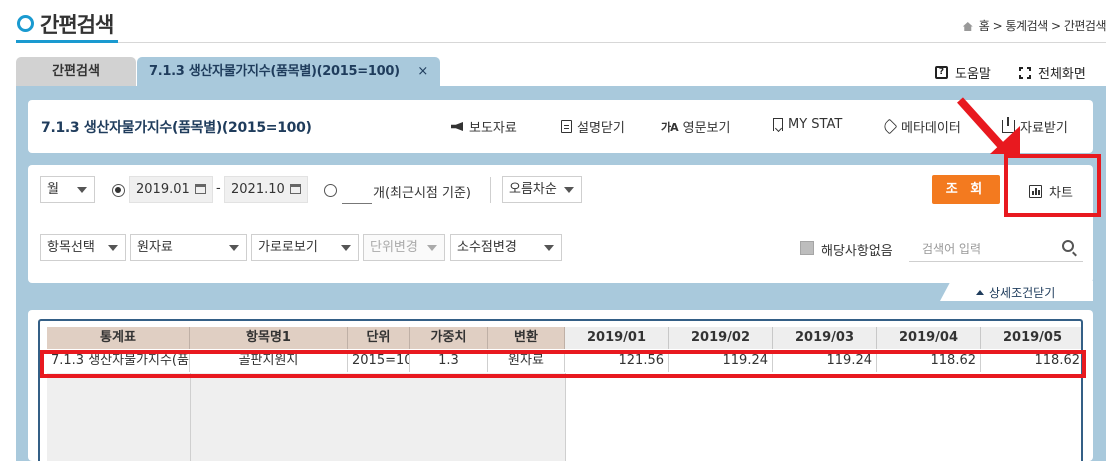  Describe the element at coordinates (163, 189) in the screenshot. I see `start-date-value: 2019.01` at that location.